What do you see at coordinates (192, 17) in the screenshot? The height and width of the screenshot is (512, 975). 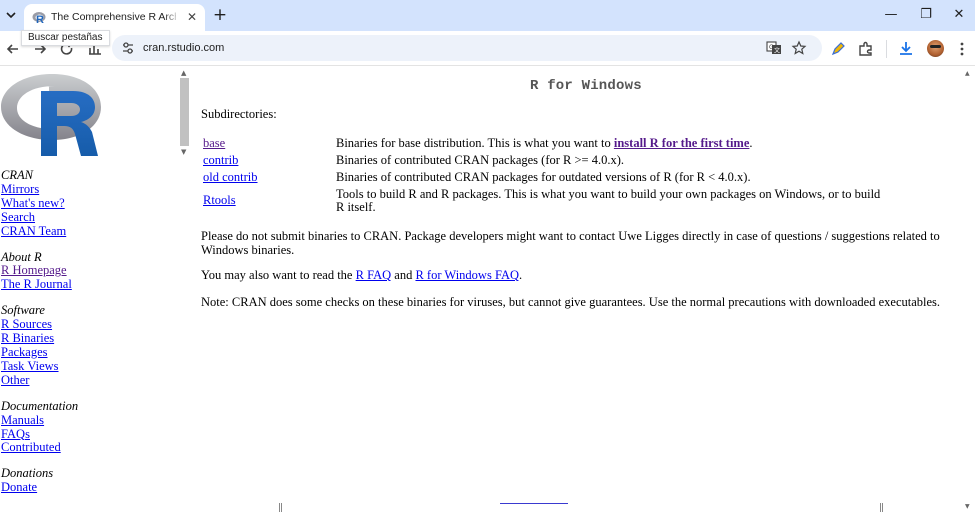 I see `tab-close-button: ✕` at bounding box center [192, 17].